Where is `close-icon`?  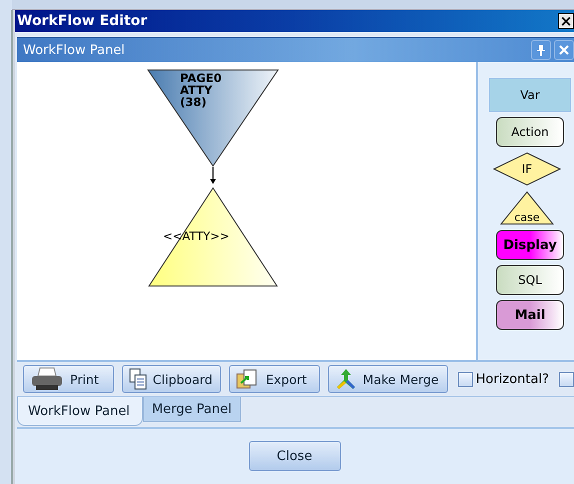 close-icon is located at coordinates (564, 50).